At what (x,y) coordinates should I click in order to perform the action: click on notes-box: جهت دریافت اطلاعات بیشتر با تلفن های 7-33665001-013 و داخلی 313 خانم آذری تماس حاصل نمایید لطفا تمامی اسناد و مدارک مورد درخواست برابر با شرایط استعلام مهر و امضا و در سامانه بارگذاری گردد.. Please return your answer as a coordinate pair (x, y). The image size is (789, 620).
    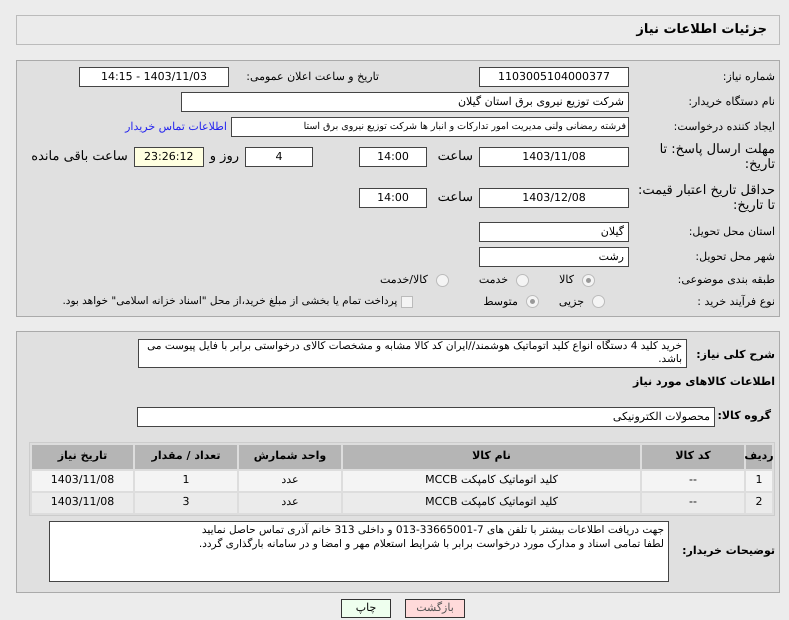
    Looking at the image, I should click on (359, 551).